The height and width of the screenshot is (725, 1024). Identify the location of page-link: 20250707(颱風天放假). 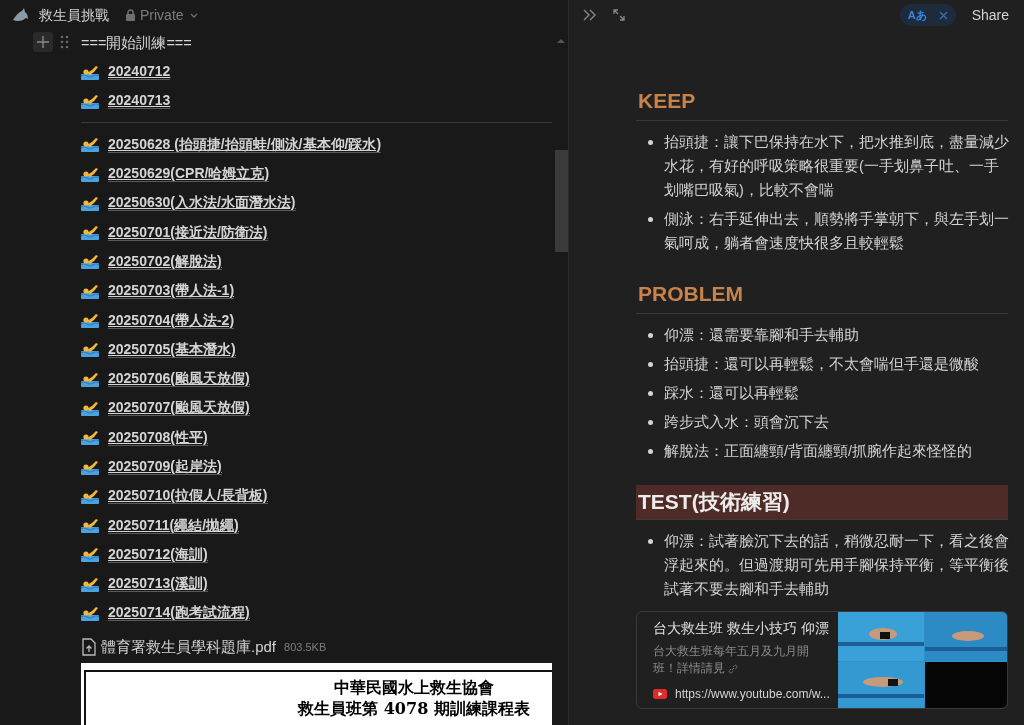
(179, 408).